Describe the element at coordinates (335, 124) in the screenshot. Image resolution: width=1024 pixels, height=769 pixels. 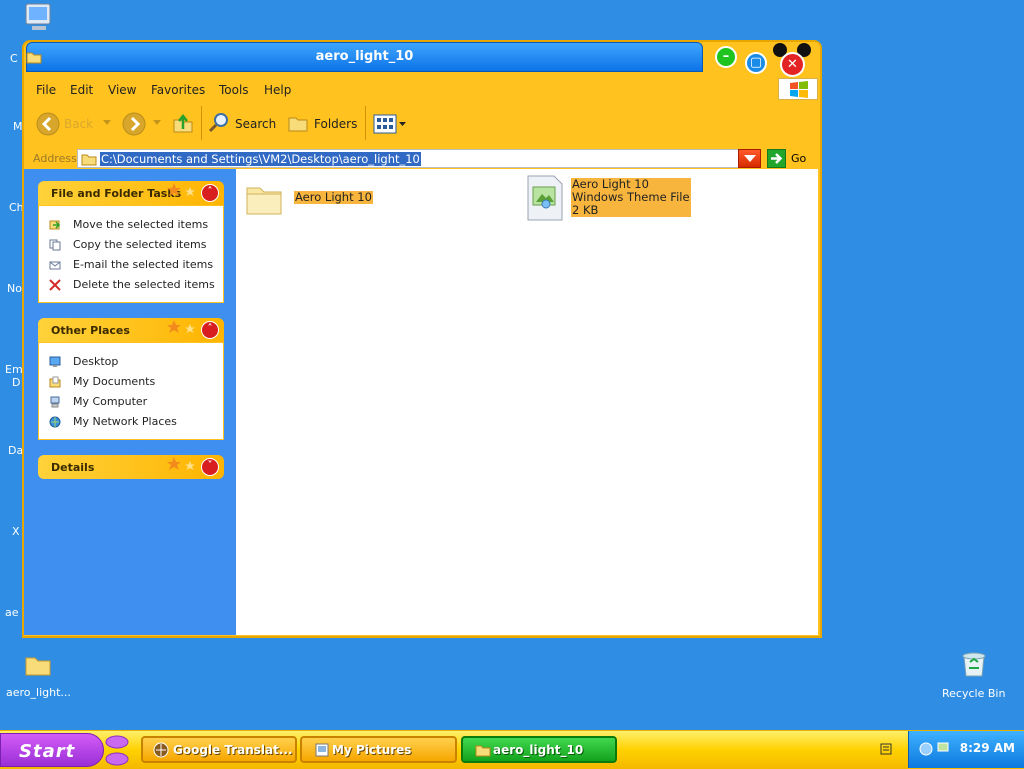
I see `folders-button: Folders` at that location.